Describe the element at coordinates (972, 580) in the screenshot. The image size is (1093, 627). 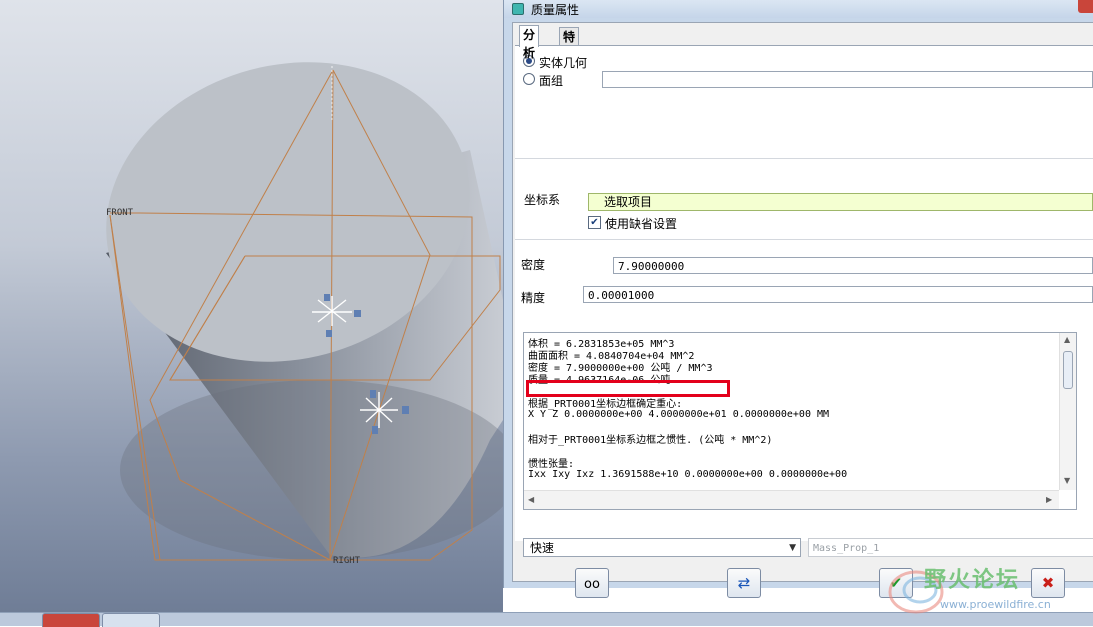
I see `watermark-title: 野火论坛` at that location.